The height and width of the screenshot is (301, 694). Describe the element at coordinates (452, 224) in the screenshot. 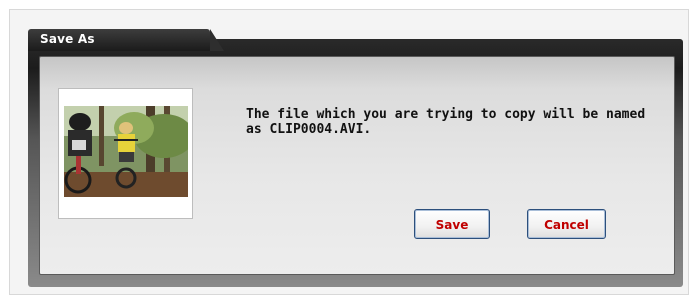

I see `save-button: Save` at that location.